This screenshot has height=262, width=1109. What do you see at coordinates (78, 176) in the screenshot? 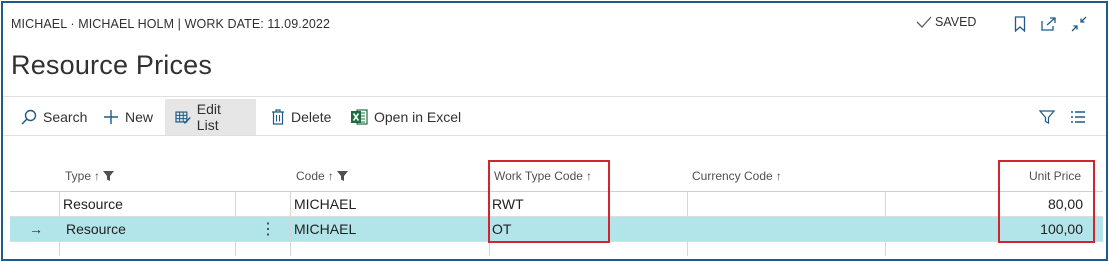
I see `column-header-type-label: Type` at bounding box center [78, 176].